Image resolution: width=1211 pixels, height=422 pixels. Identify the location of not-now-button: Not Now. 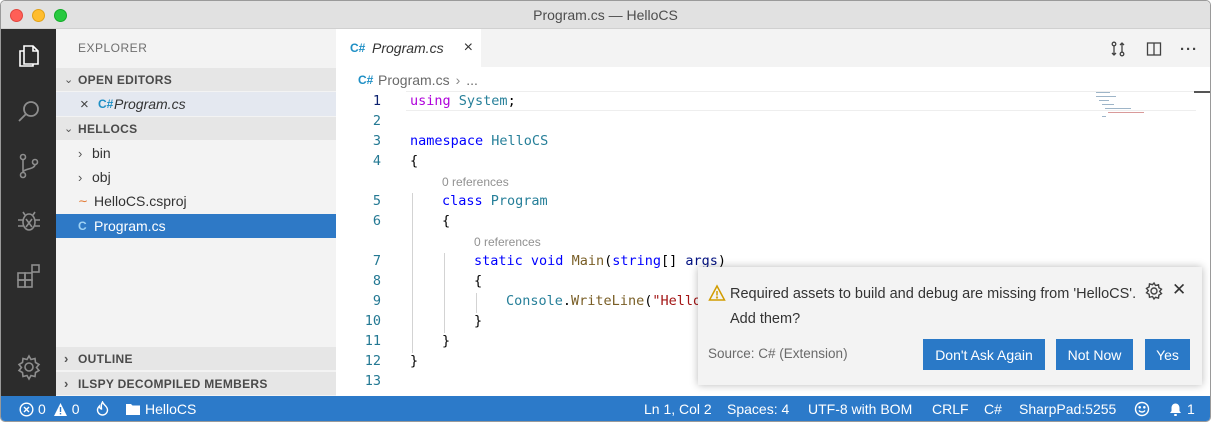
(1094, 354).